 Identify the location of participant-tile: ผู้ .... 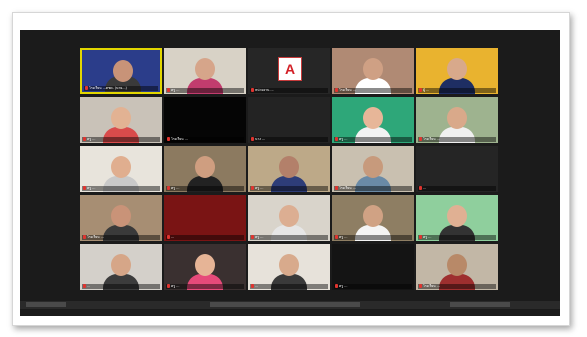
(457, 71).